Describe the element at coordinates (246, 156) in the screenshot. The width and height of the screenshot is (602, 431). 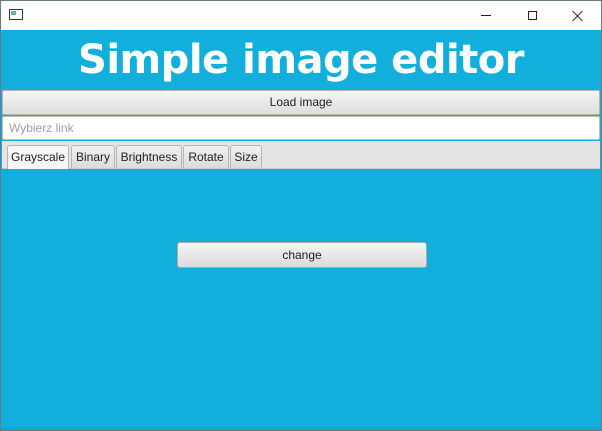
I see `tab-size: Size` at that location.